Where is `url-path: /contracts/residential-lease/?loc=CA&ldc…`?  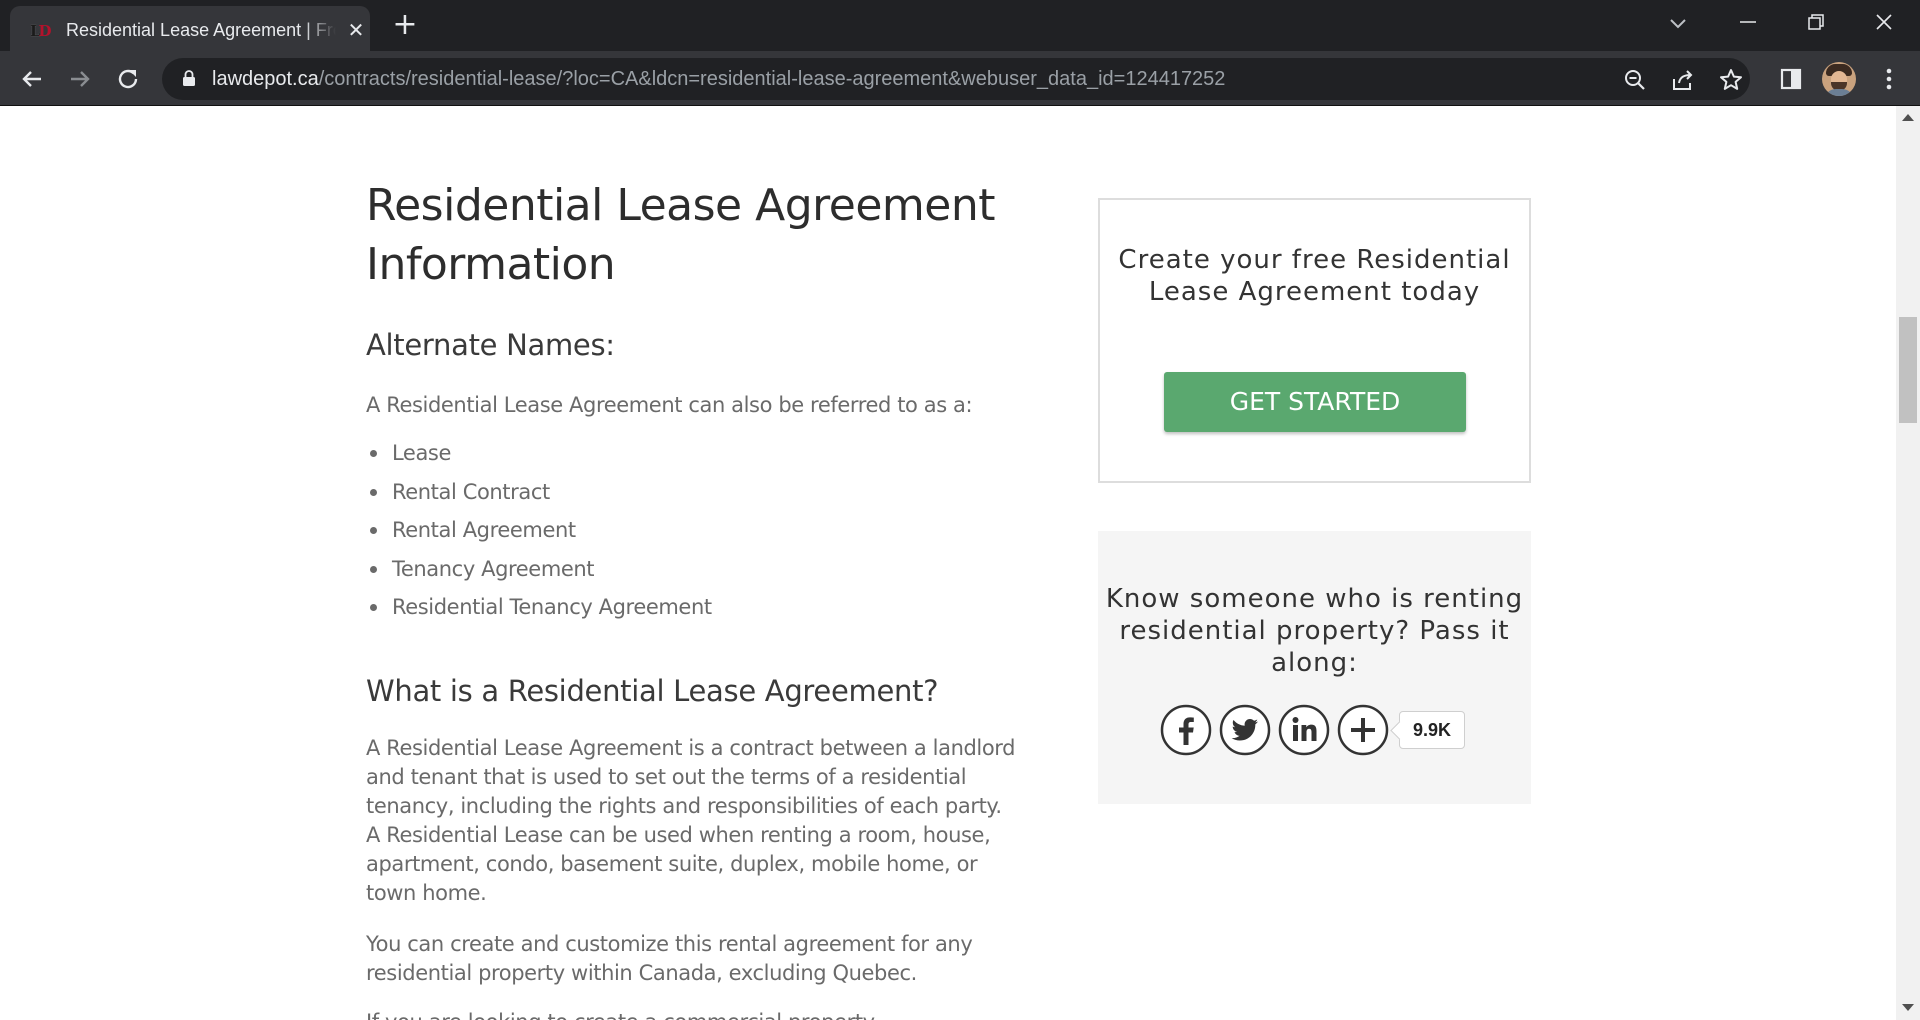 url-path: /contracts/residential-lease/?loc=CA&ldc… is located at coordinates (772, 79).